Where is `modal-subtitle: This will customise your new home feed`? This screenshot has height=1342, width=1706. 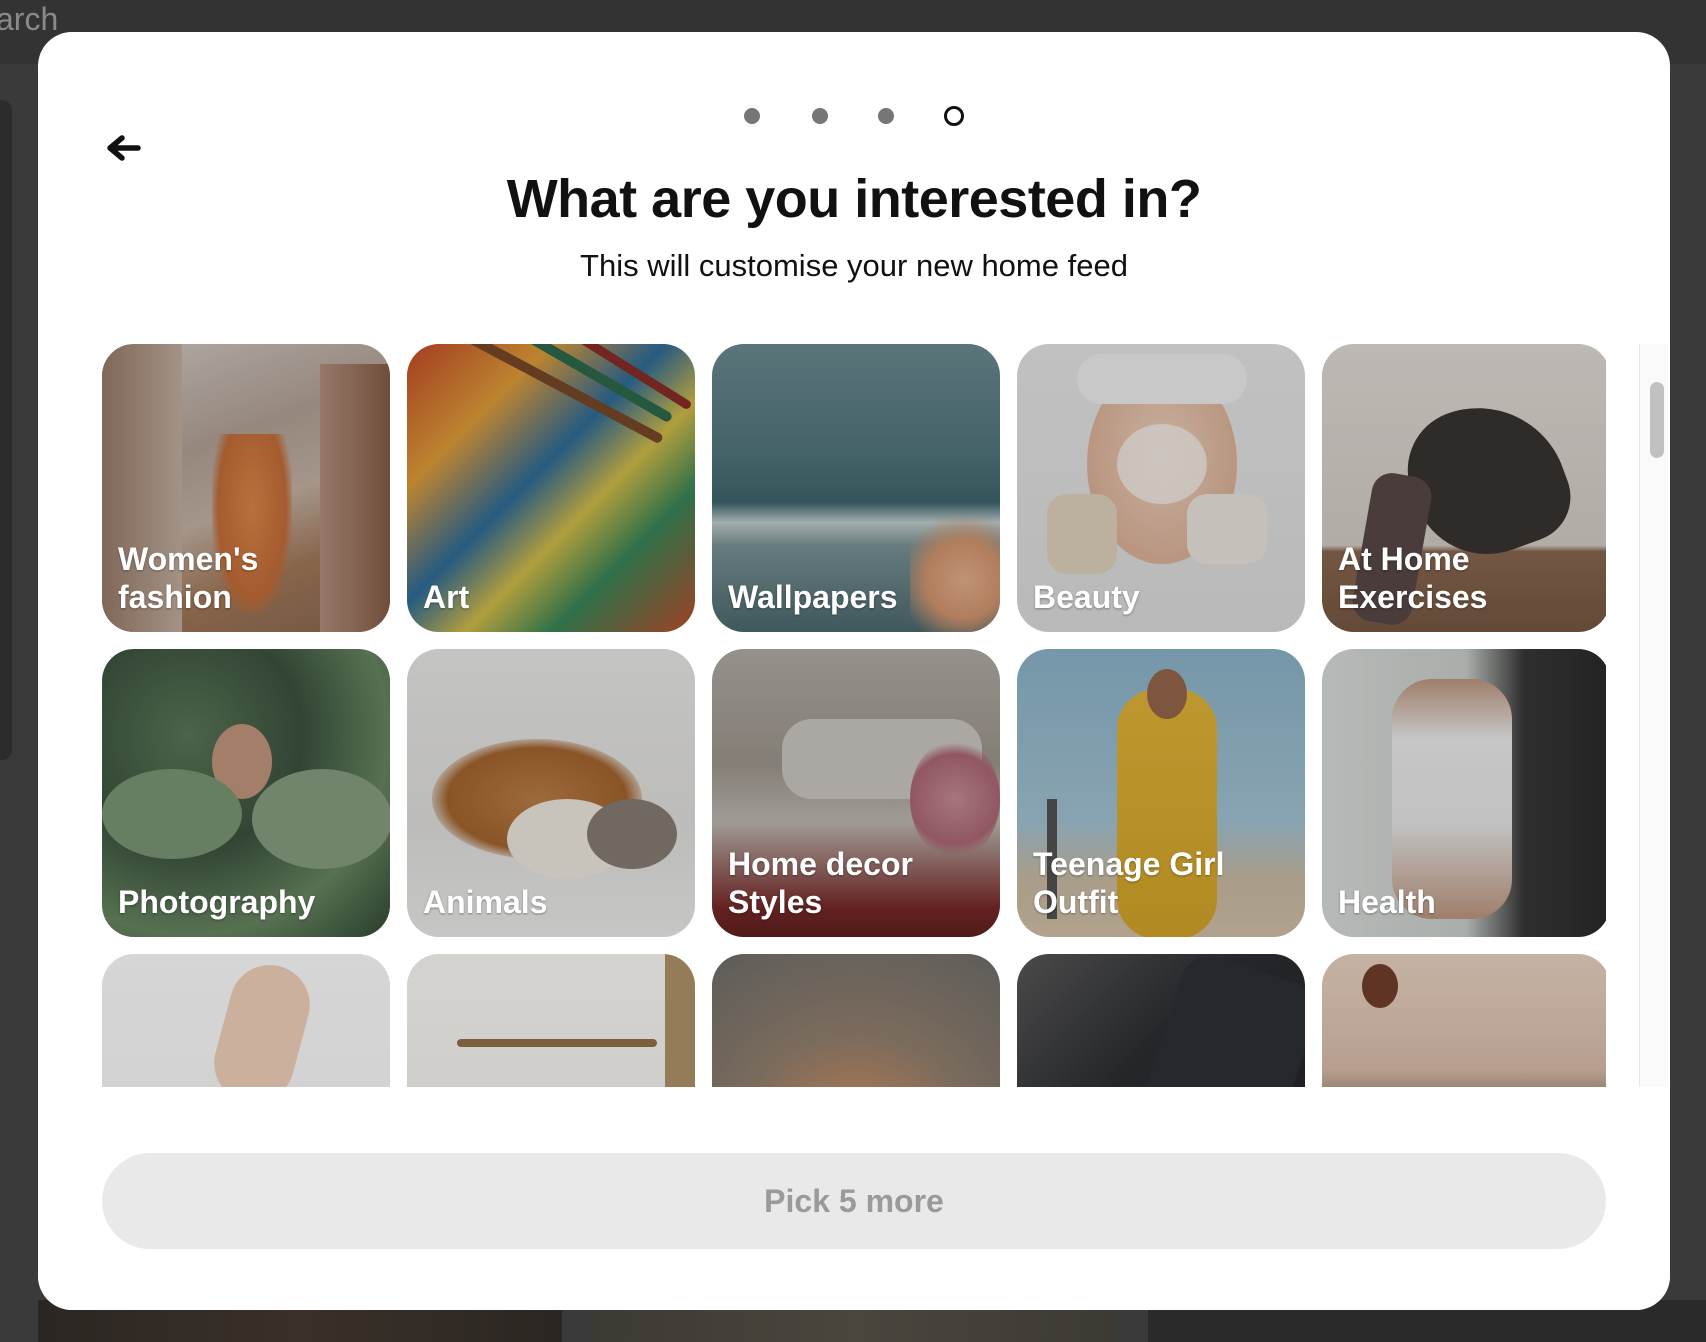 modal-subtitle: This will customise your new home feed is located at coordinates (854, 265).